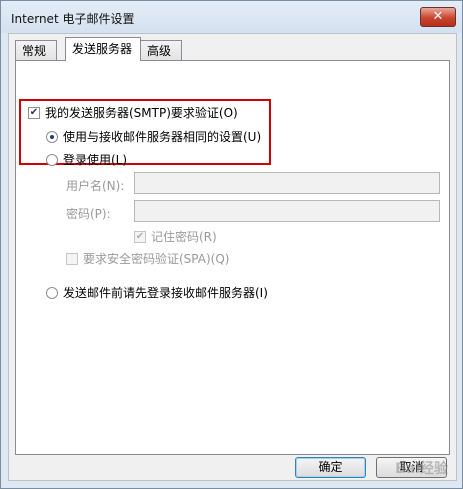 The height and width of the screenshot is (489, 463). I want to click on logon-before-radio, so click(52, 292).